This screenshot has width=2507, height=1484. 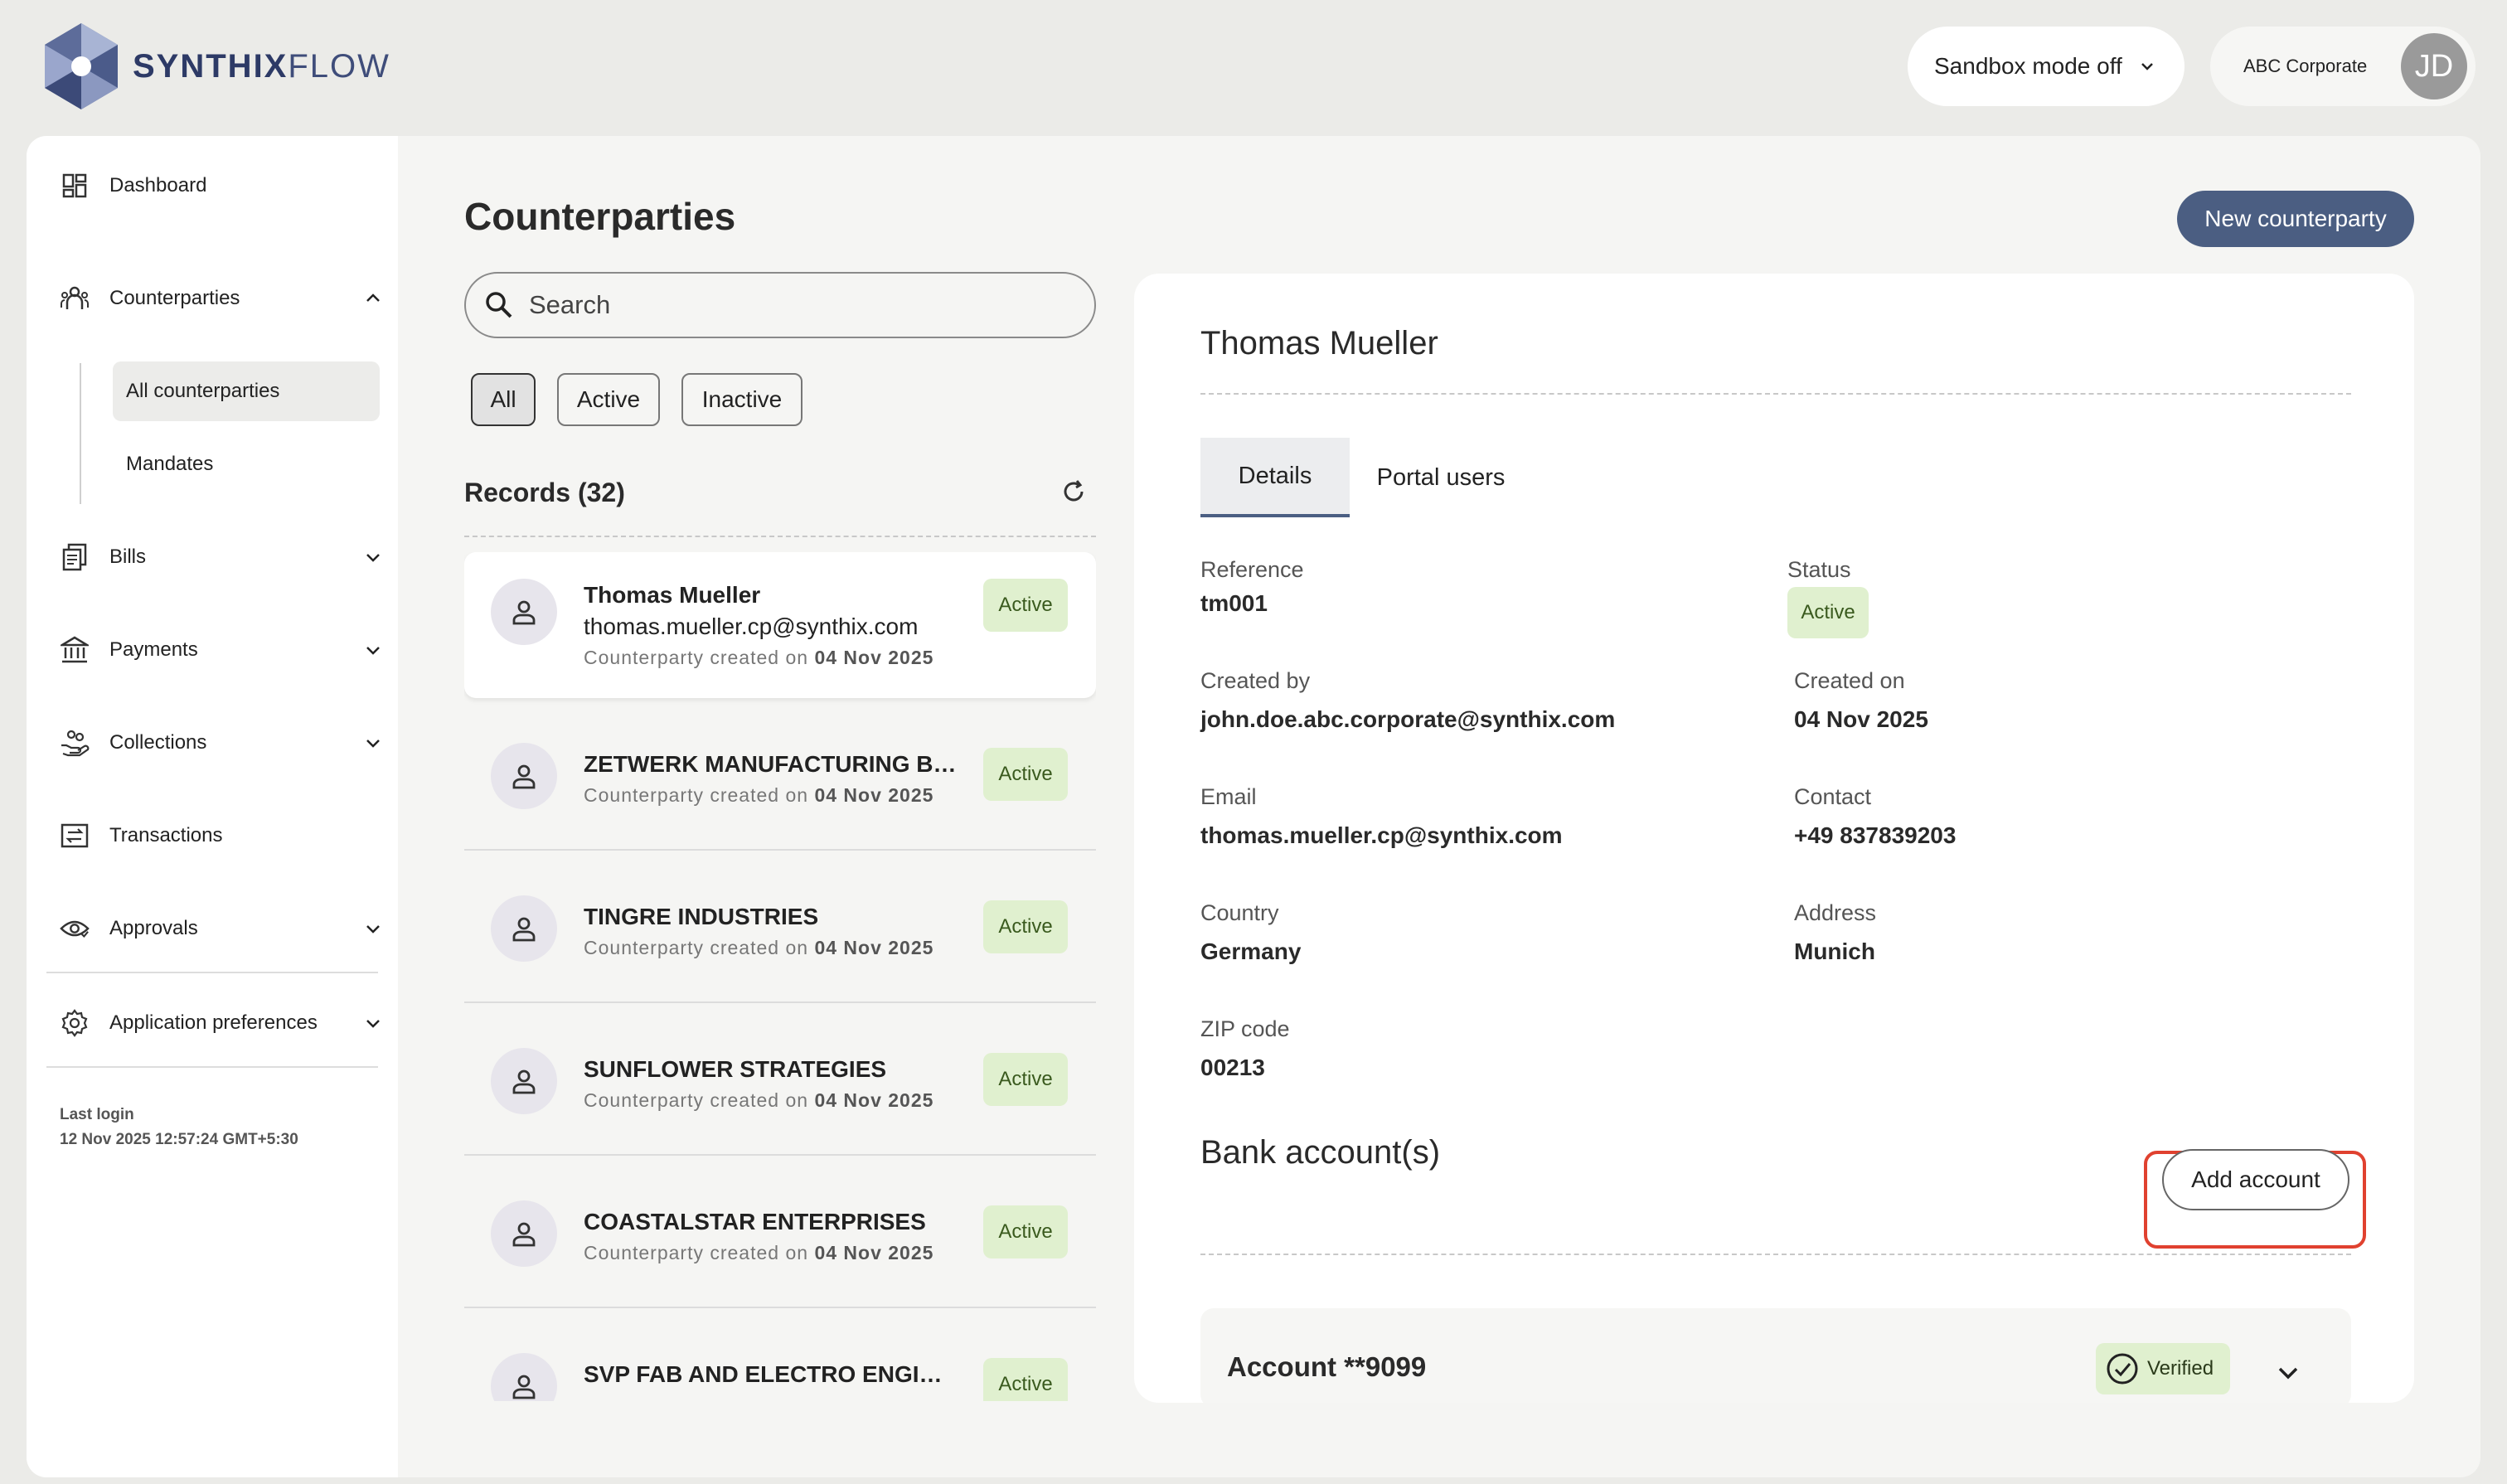 I want to click on org-switcher: ABC Corporate JD, so click(x=2342, y=66).